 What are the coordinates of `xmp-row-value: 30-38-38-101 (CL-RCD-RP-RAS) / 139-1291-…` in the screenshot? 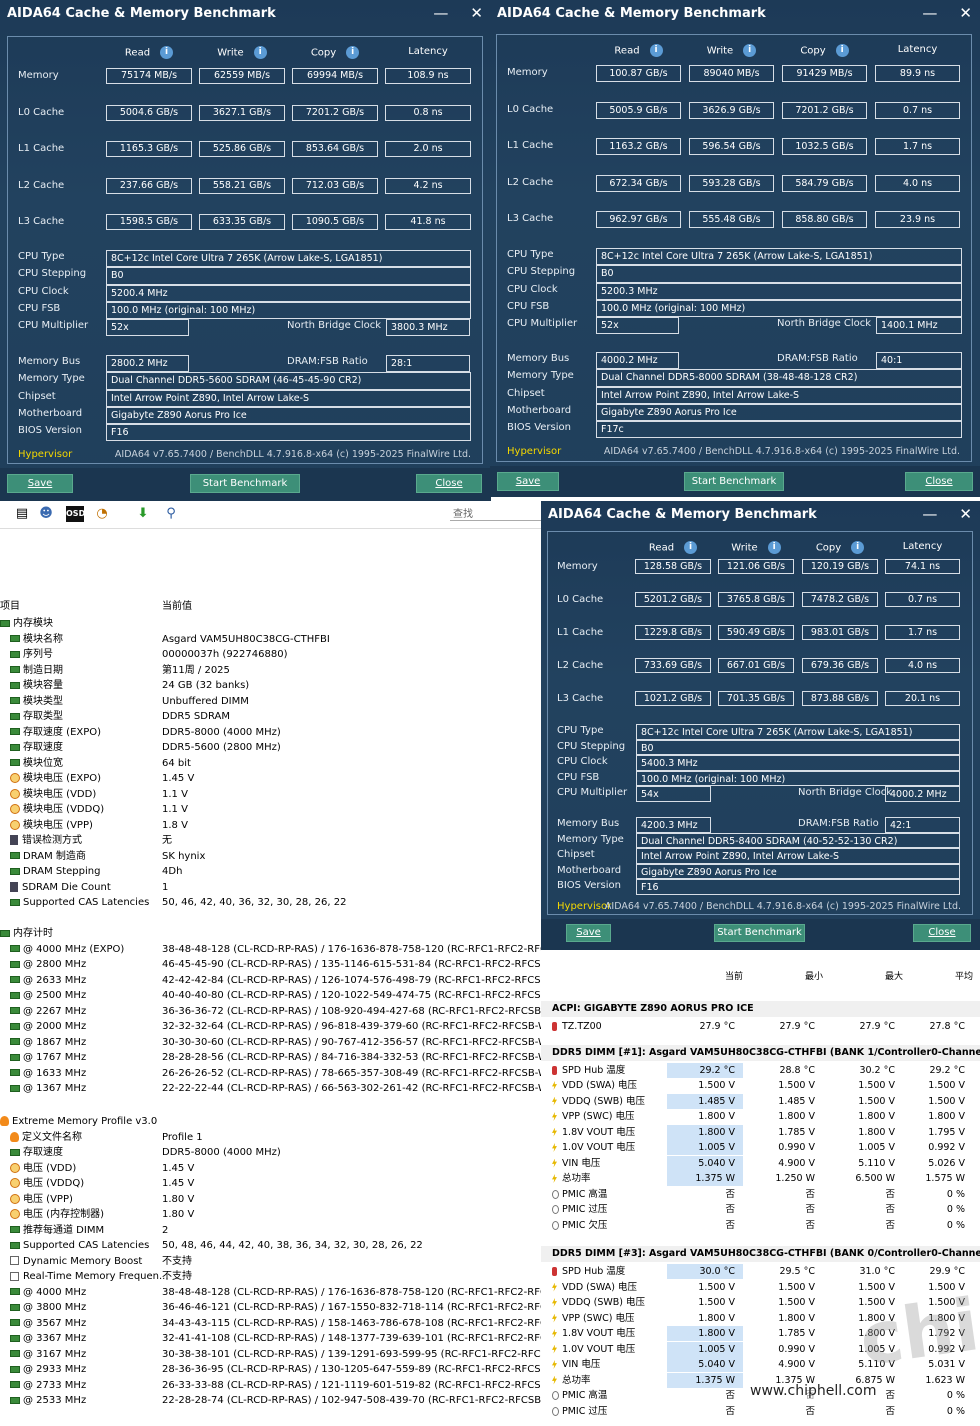 It's located at (351, 1354).